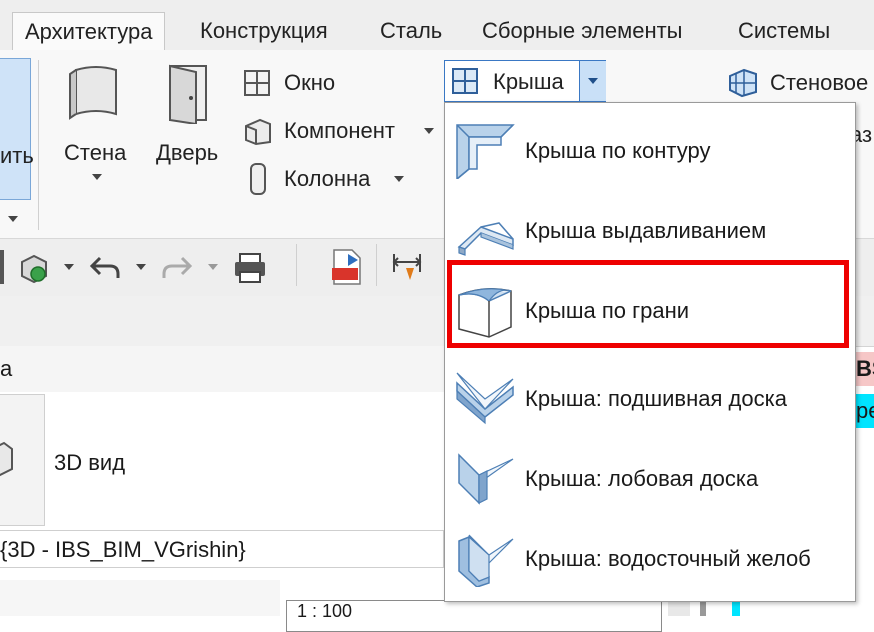  What do you see at coordinates (325, 611) in the screenshot?
I see `view-scale-value: 1 : 100` at bounding box center [325, 611].